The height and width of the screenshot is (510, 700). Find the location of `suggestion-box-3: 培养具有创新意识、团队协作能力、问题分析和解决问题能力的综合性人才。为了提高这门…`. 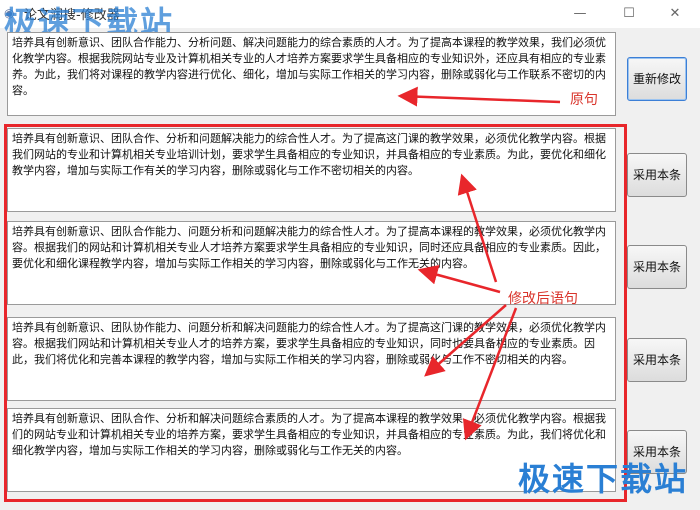

suggestion-box-3: 培养具有创新意识、团队协作能力、问题分析和解决问题能力的综合性人才。为了提高这门… is located at coordinates (311, 359).